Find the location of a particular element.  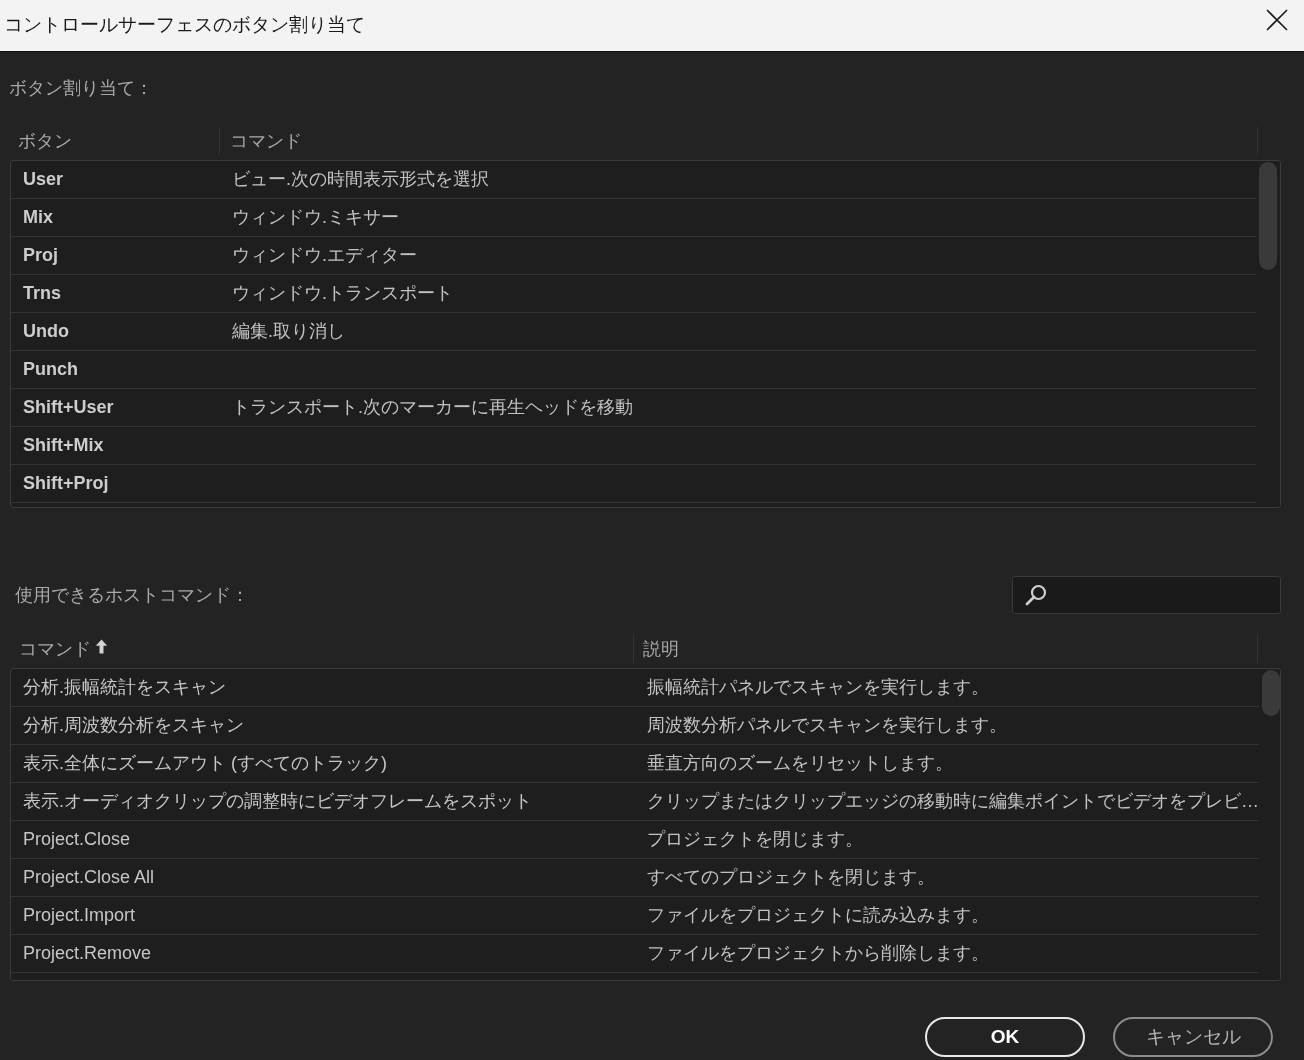

window-title: コントロールサーフェスのボタン割り当て is located at coordinates (184, 25).